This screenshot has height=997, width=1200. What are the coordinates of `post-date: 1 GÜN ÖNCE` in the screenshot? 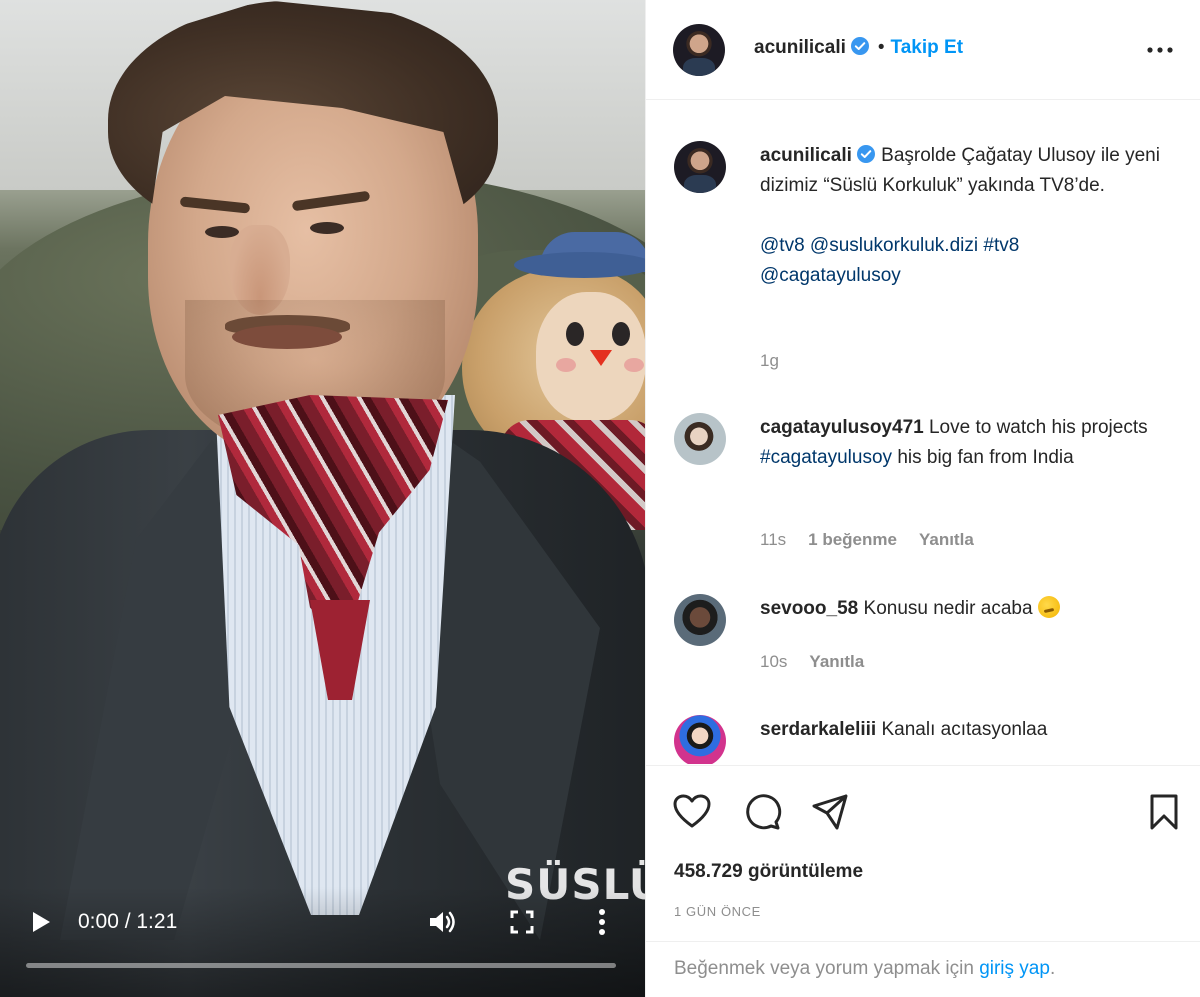 It's located at (717, 911).